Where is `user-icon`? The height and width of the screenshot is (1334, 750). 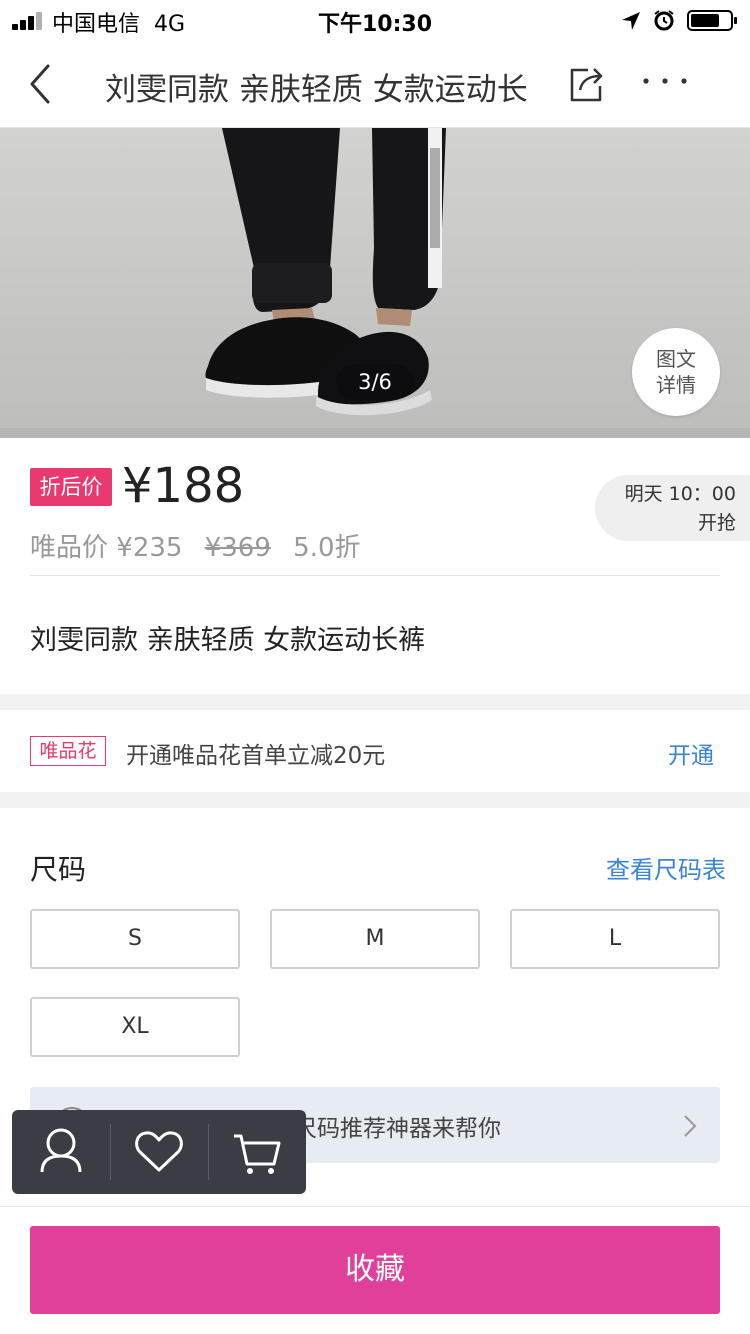
user-icon is located at coordinates (61, 1150).